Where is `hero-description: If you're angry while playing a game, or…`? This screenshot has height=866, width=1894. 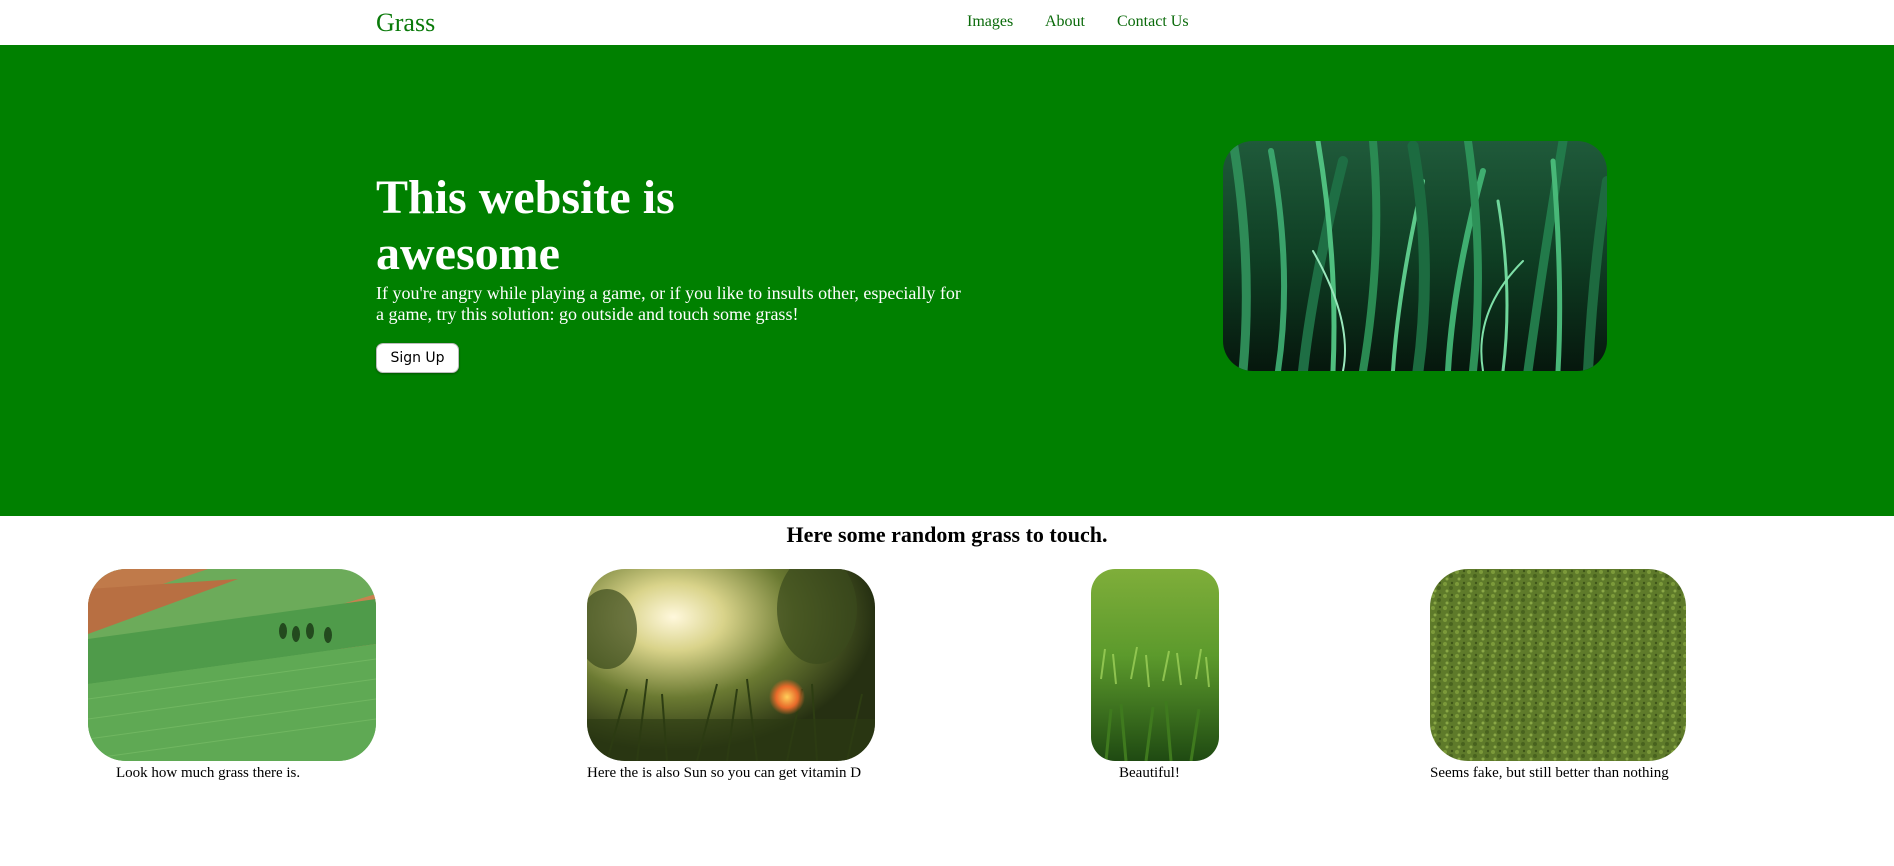
hero-description: If you're angry while playing a game, or… is located at coordinates (668, 303).